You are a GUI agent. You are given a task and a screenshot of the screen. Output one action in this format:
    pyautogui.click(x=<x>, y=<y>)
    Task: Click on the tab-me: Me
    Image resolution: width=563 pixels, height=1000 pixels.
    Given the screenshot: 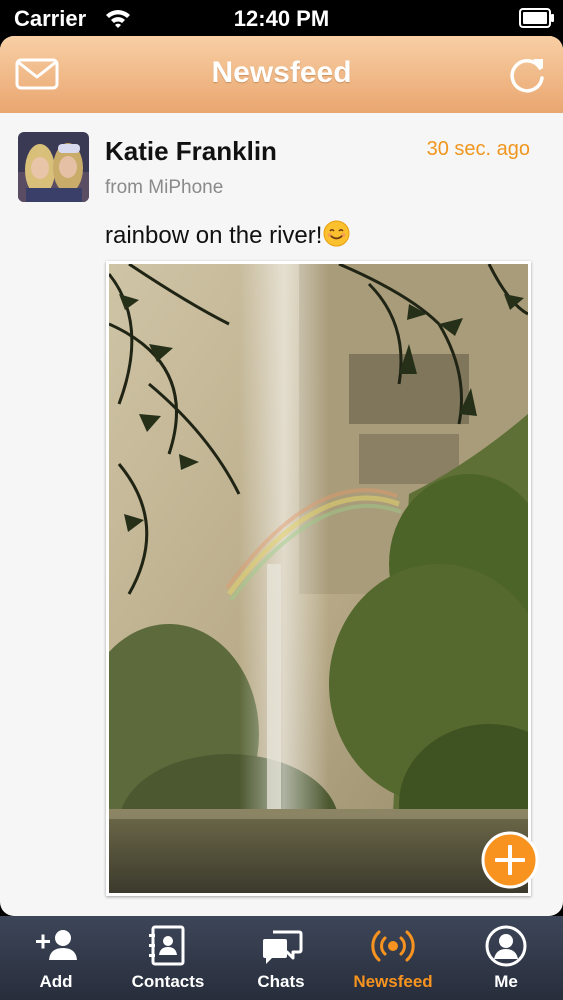 What is the action you would take?
    pyautogui.click(x=506, y=958)
    